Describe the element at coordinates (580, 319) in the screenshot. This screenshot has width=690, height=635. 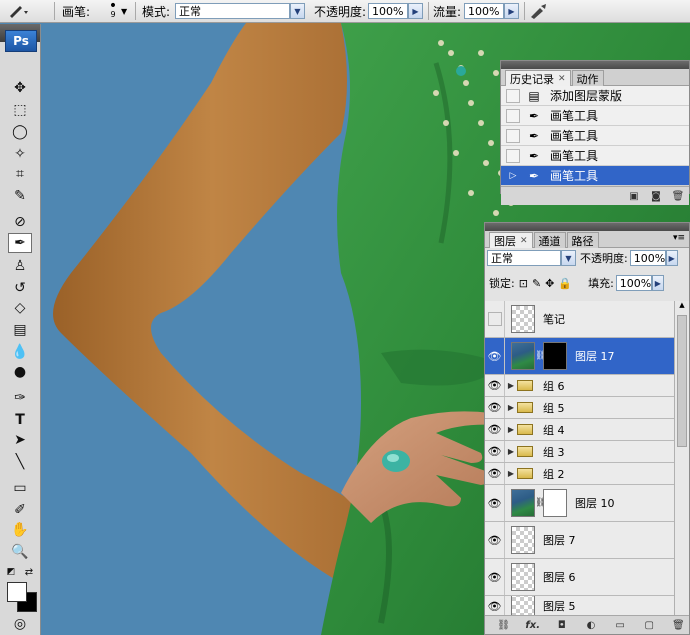
I see `layer-row: 笔记` at that location.